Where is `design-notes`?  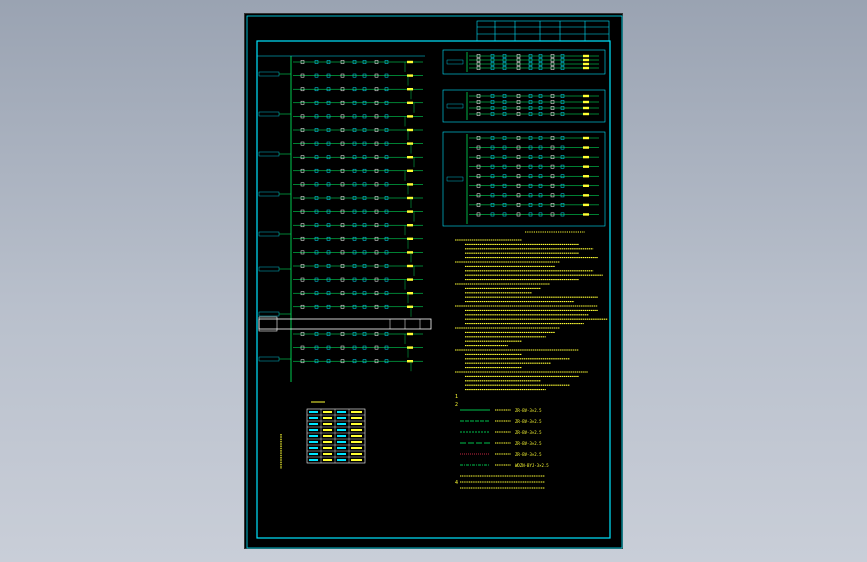
design-notes is located at coordinates (531, 360).